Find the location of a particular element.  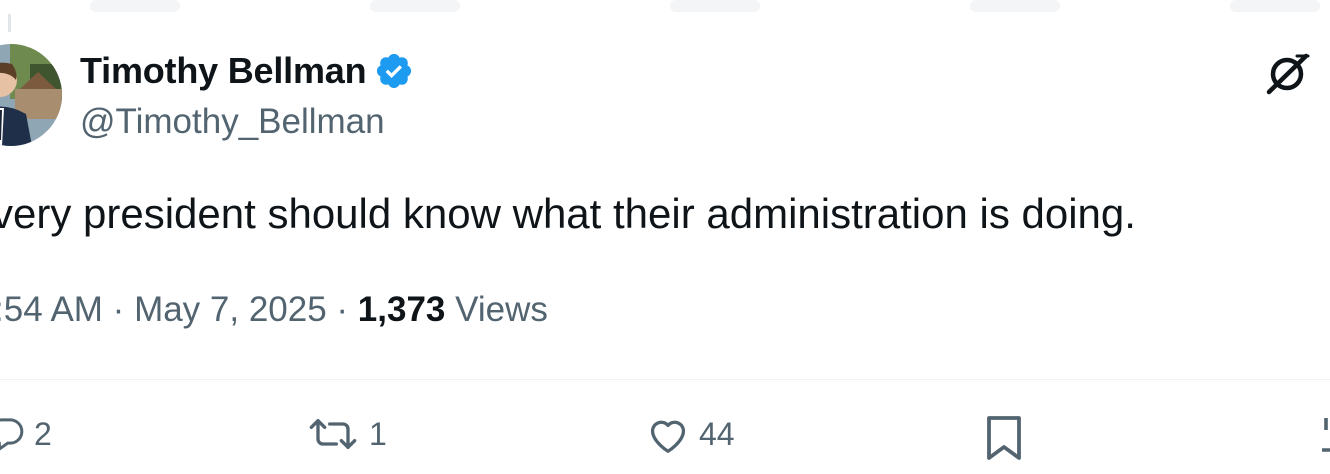

views-count: 1,373 is located at coordinates (401, 309).